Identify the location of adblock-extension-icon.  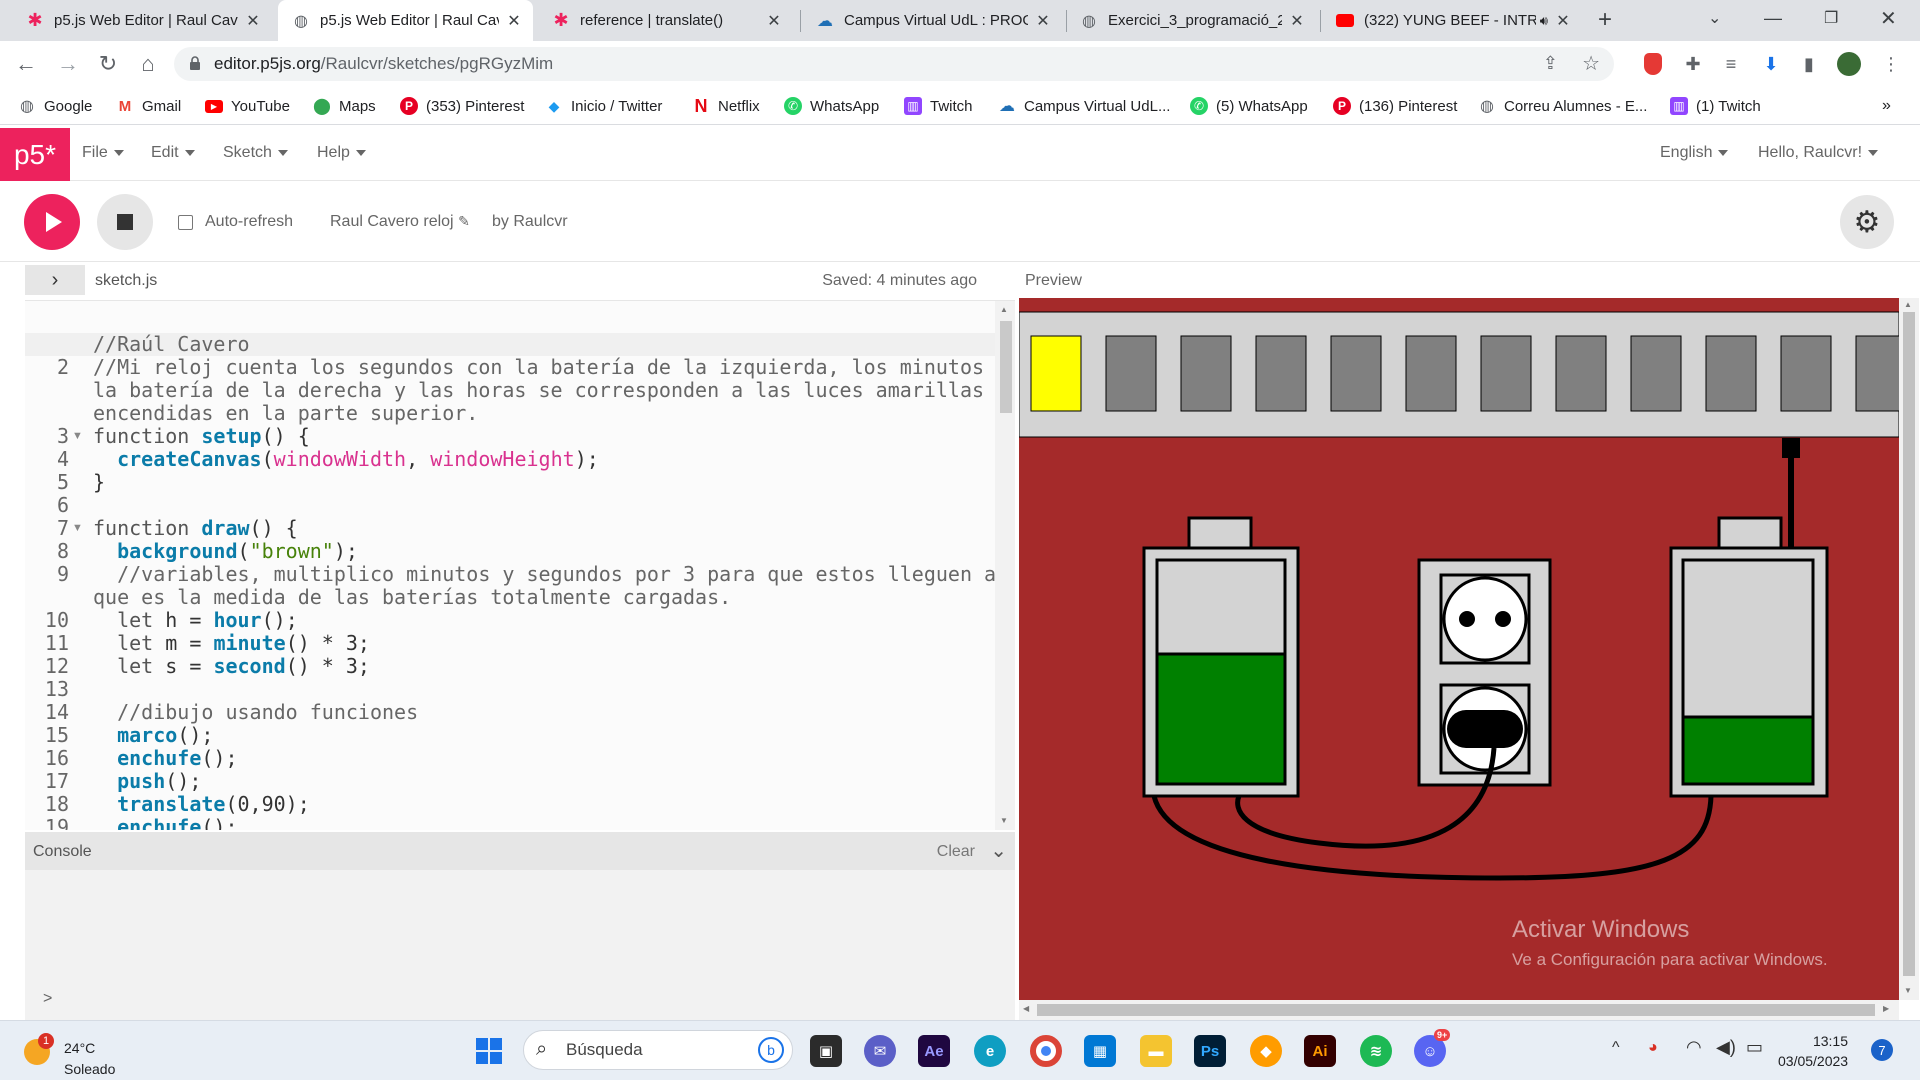
(1653, 64).